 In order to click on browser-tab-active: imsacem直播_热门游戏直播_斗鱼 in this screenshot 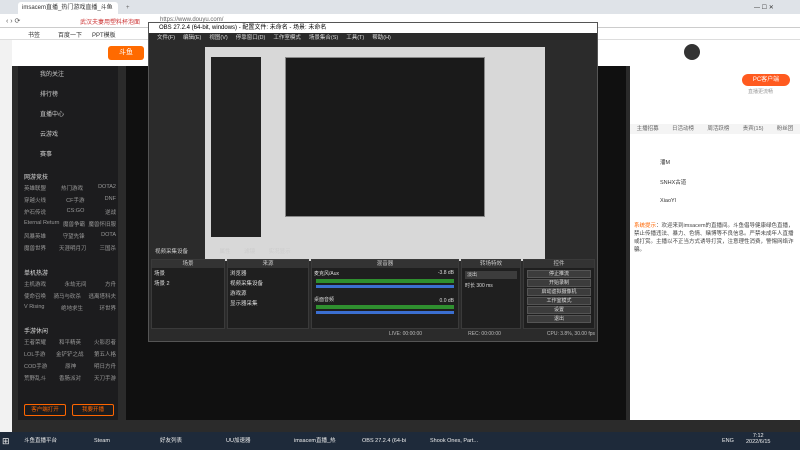, I will do `click(68, 8)`.